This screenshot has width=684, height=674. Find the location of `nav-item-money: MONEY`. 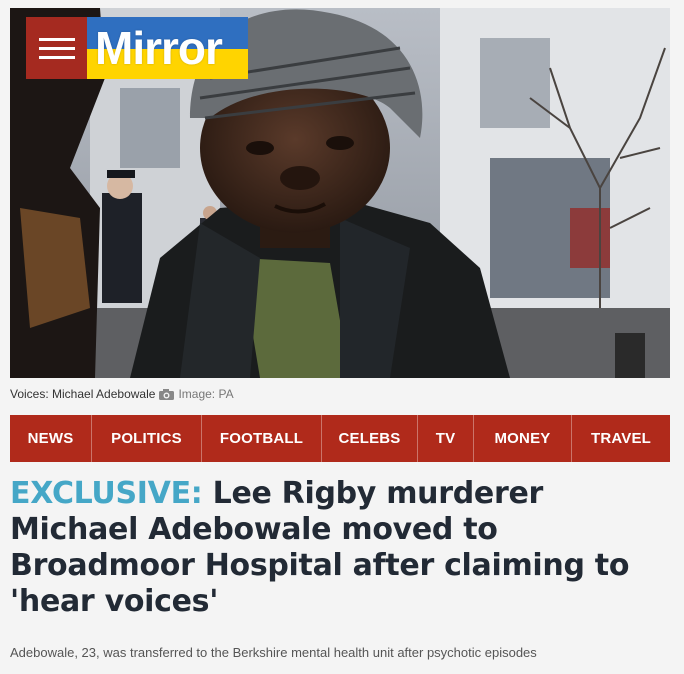

nav-item-money: MONEY is located at coordinates (523, 438).